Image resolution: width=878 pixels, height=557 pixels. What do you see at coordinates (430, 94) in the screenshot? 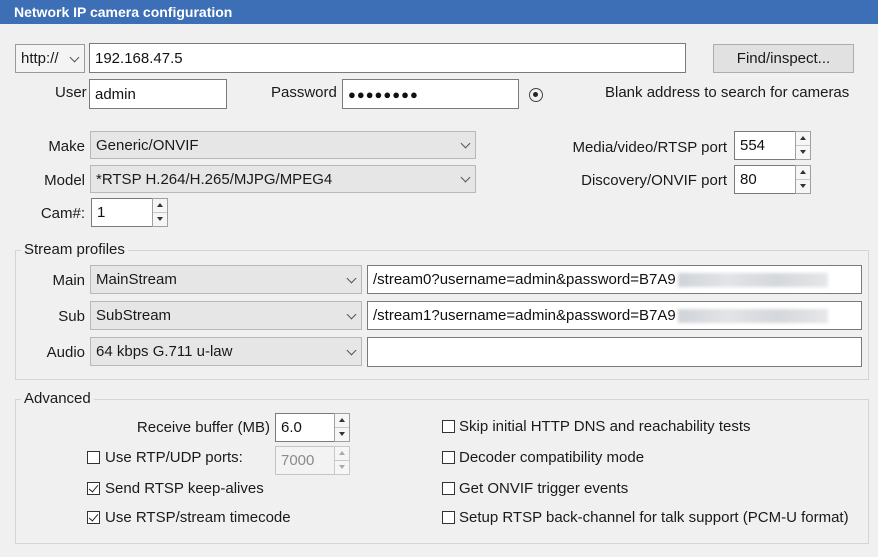
I see `password-input: ●●●●●●●●` at bounding box center [430, 94].